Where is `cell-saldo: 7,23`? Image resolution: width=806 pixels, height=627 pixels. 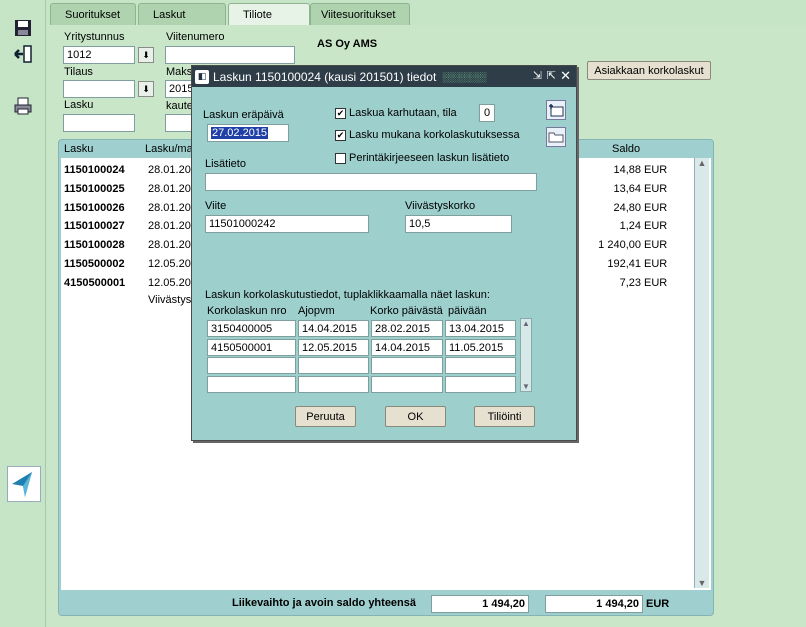 cell-saldo: 7,23 is located at coordinates (630, 282).